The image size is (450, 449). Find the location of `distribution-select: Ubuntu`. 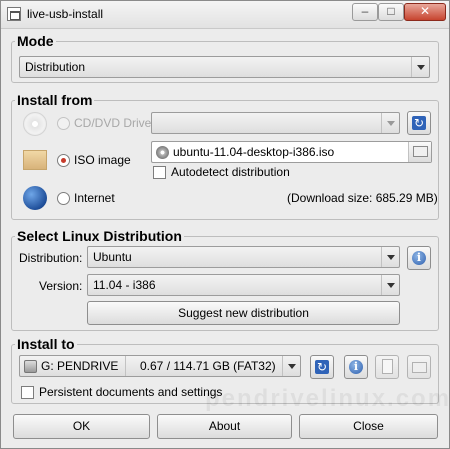

distribution-select: Ubuntu is located at coordinates (243, 257).